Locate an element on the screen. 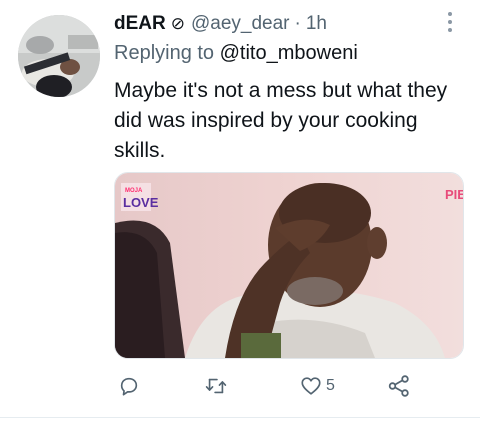  tweet-divider is located at coordinates (240, 417).